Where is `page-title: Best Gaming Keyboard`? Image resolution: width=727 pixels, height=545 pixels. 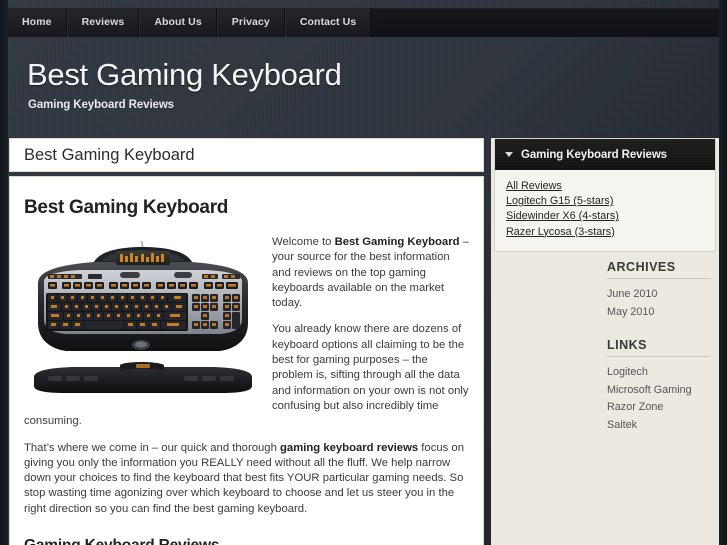 page-title: Best Gaming Keyboard is located at coordinates (109, 155).